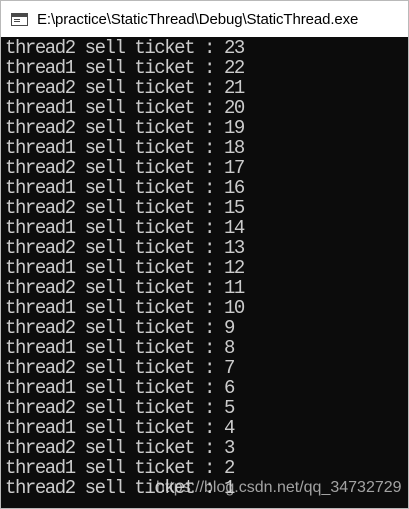 This screenshot has height=509, width=409. What do you see at coordinates (125, 108) in the screenshot?
I see `console-line: thread1 sell ticket : 20` at bounding box center [125, 108].